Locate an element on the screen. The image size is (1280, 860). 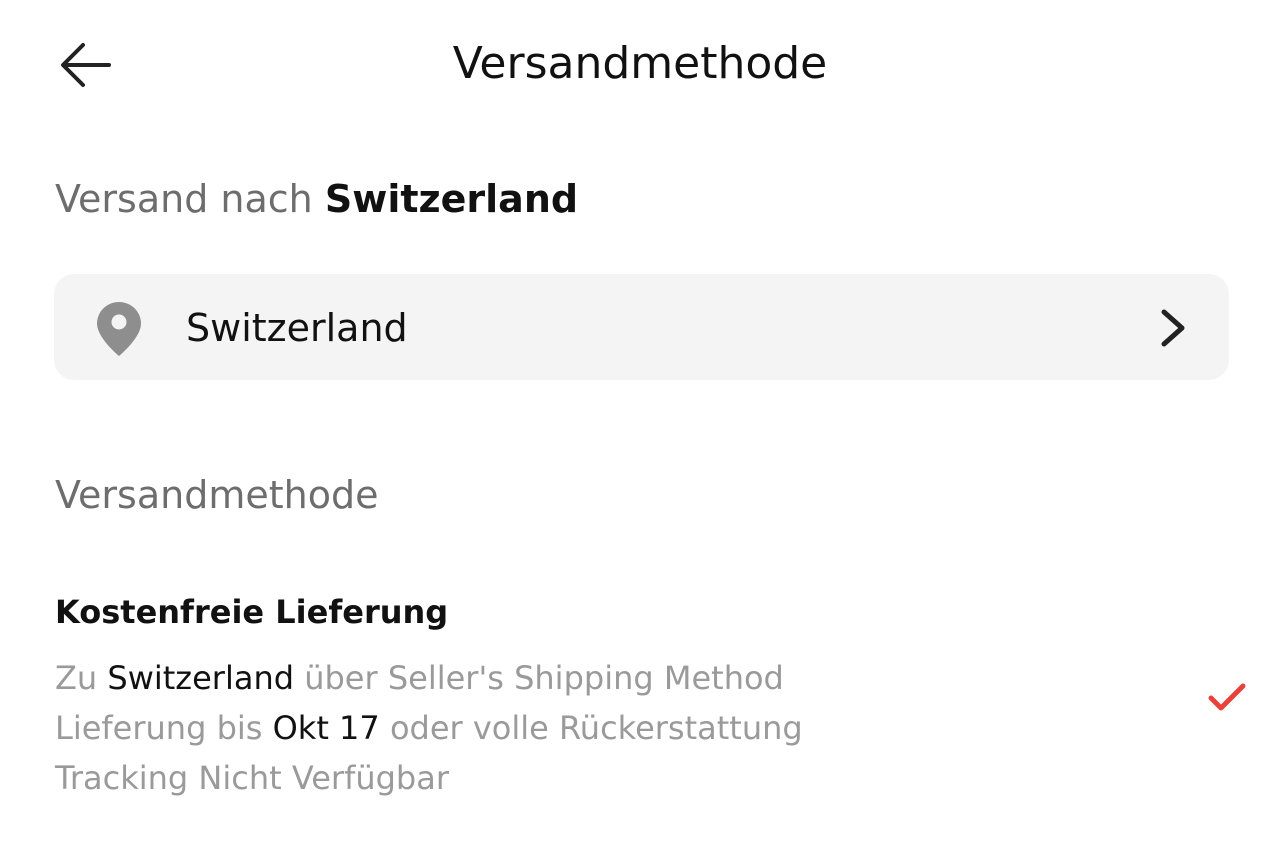
delivery-date: Okt 17 is located at coordinates (326, 728).